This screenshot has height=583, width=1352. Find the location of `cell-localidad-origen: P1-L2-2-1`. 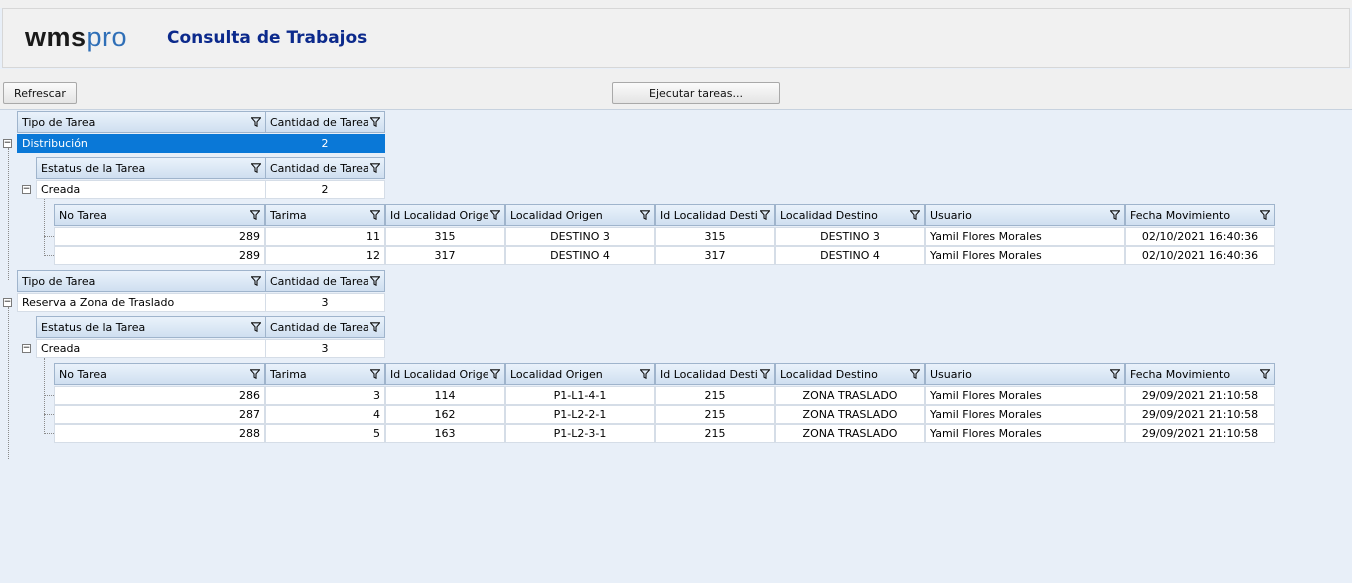

cell-localidad-origen: P1-L2-2-1 is located at coordinates (580, 414).